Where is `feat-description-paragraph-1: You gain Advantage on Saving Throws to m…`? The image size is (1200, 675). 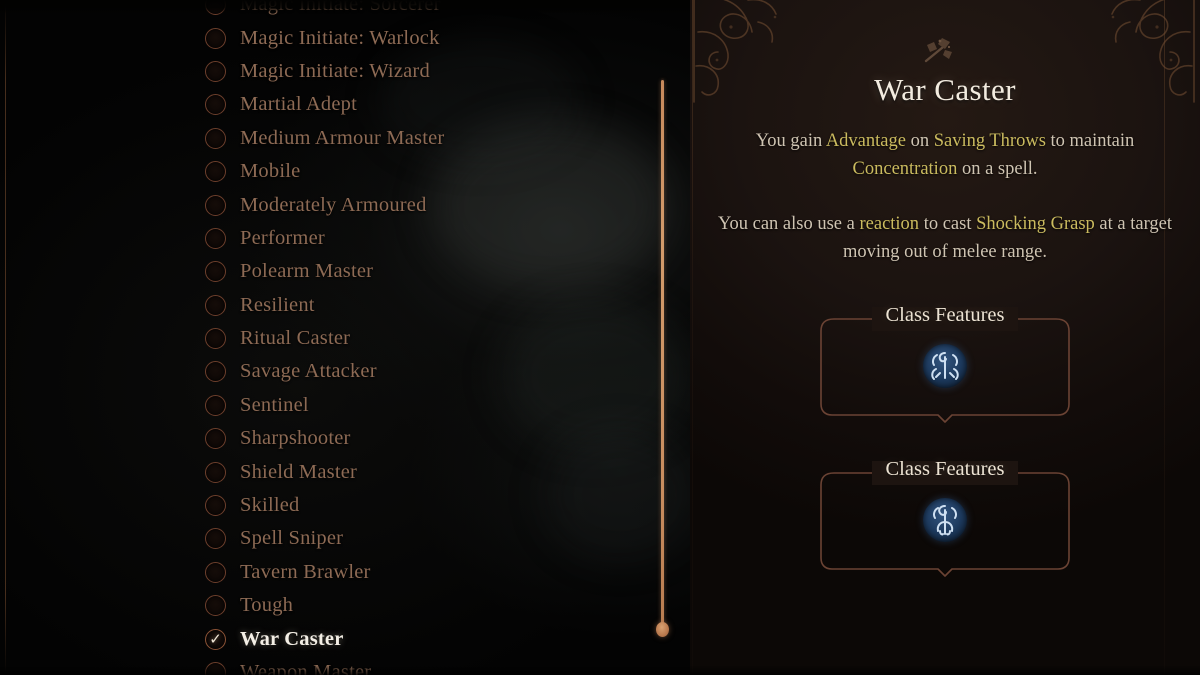
feat-description-paragraph-1: You gain Advantage on Saving Throws to m… is located at coordinates (945, 155).